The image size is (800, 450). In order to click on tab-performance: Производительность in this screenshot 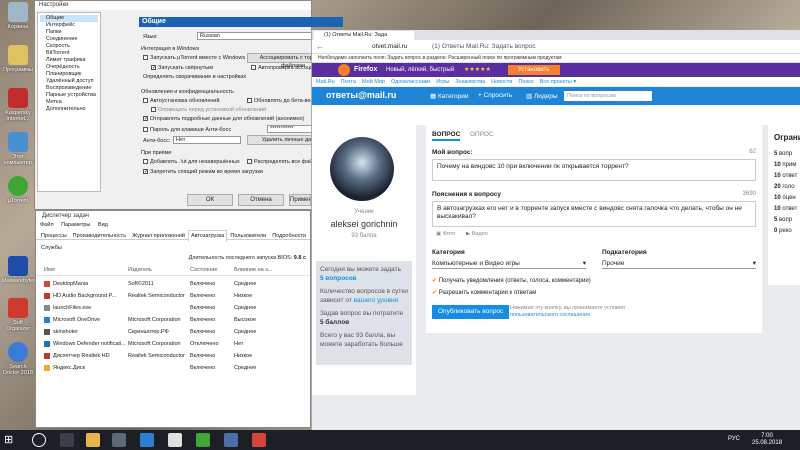, I will do `click(99, 236)`.